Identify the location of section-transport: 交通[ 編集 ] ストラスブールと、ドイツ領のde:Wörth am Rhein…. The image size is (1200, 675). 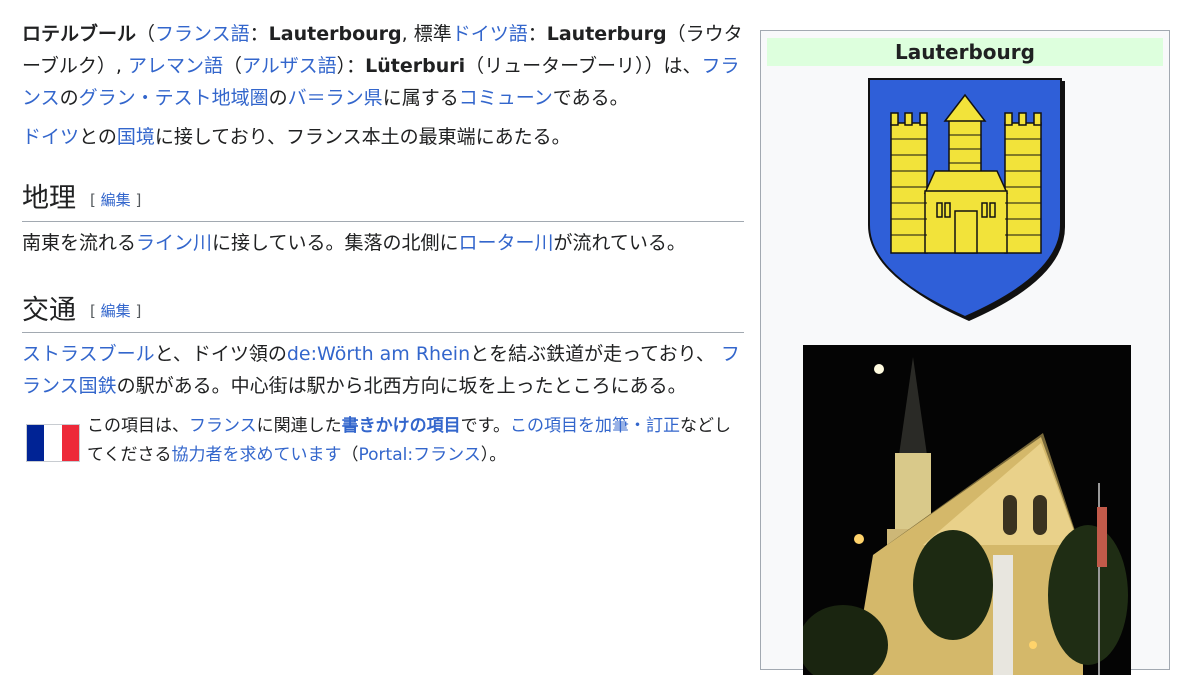
(383, 348).